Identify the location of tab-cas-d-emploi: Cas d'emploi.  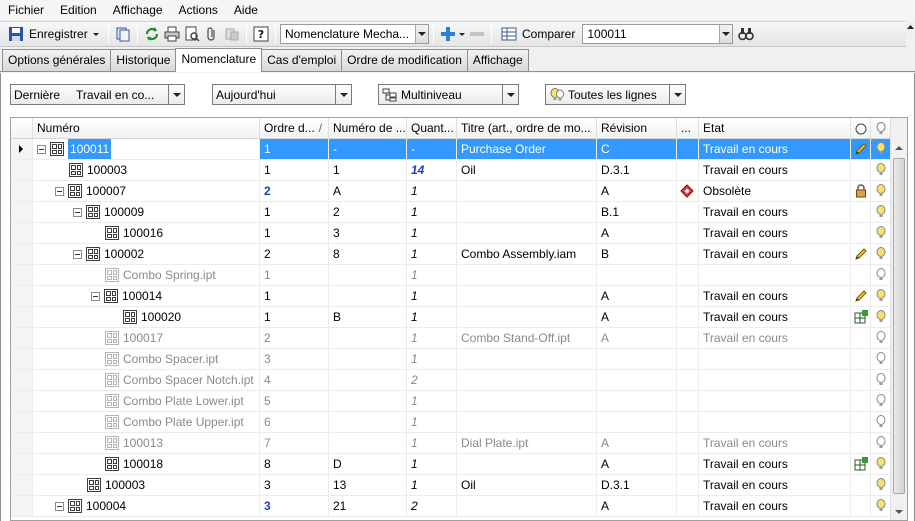
(302, 60).